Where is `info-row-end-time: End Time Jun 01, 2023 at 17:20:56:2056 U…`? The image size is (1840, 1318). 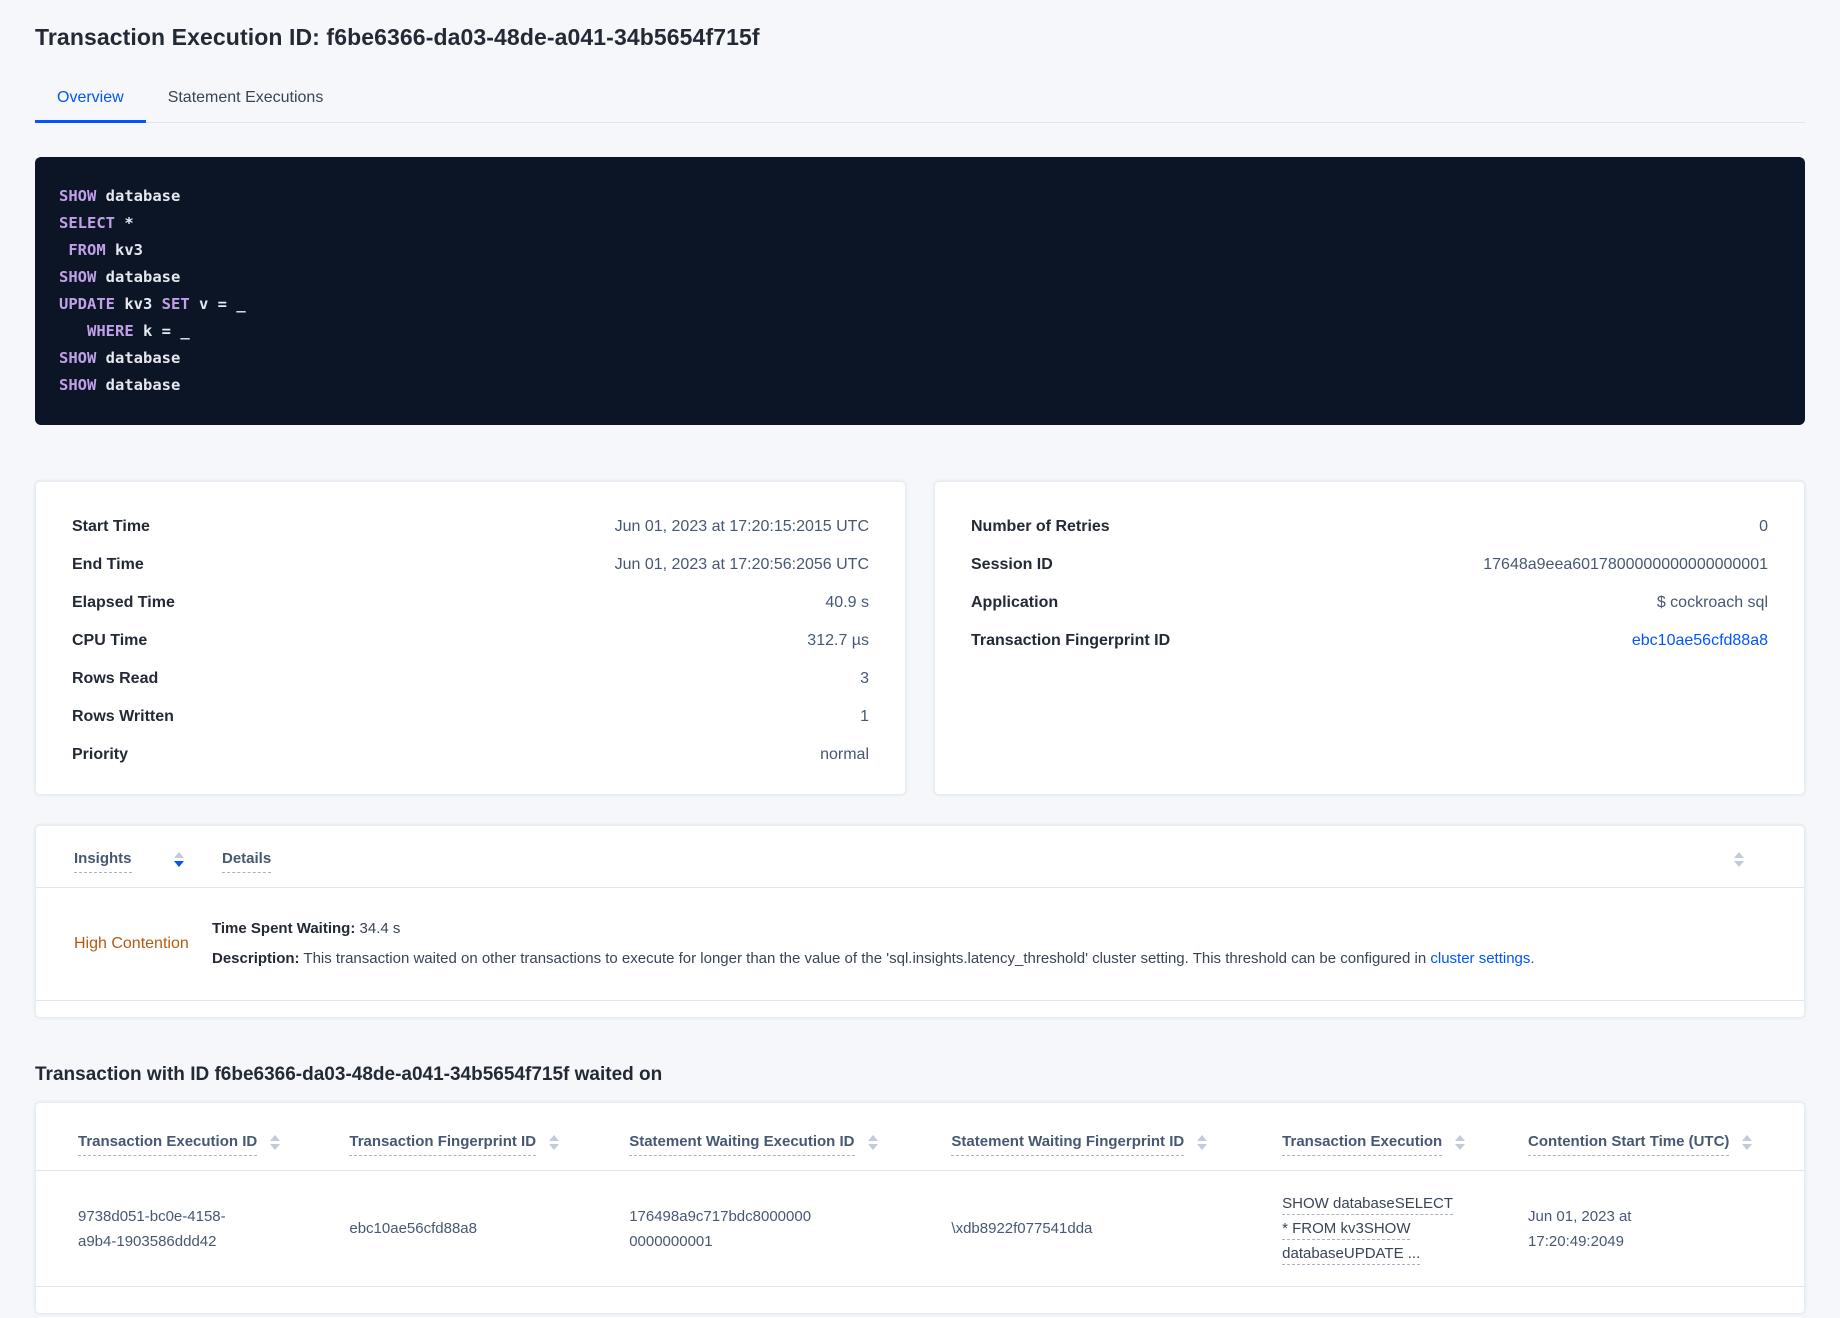
info-row-end-time: End Time Jun 01, 2023 at 17:20:56:2056 U… is located at coordinates (470, 565).